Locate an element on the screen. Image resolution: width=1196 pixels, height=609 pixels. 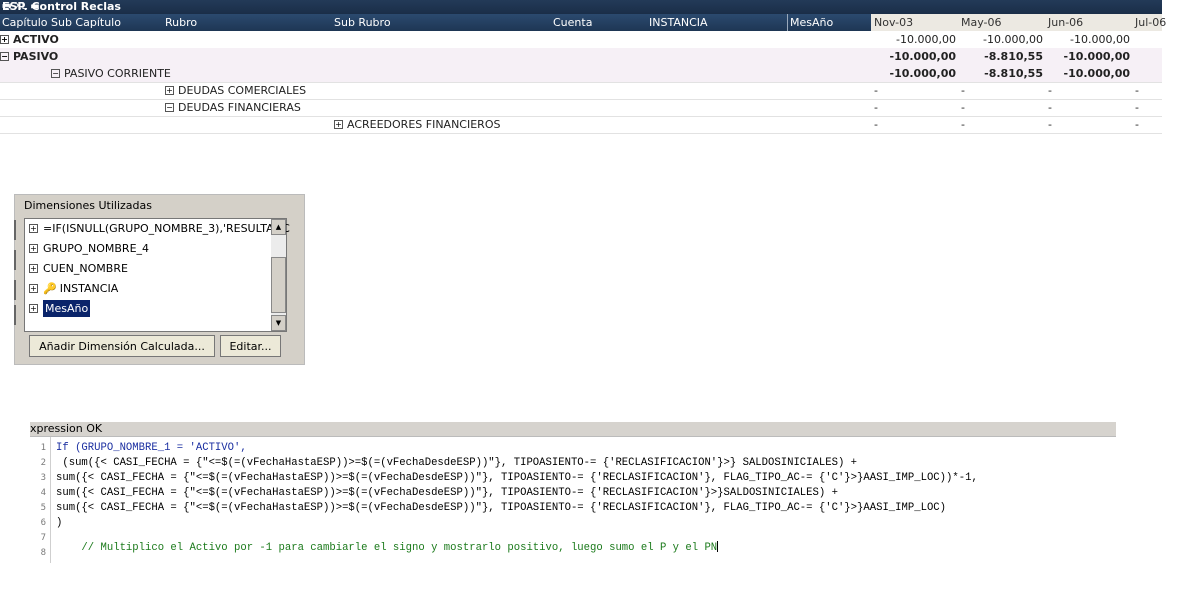
row-label: + DEUDAS COMERCIALES is located at coordinates (235, 90).